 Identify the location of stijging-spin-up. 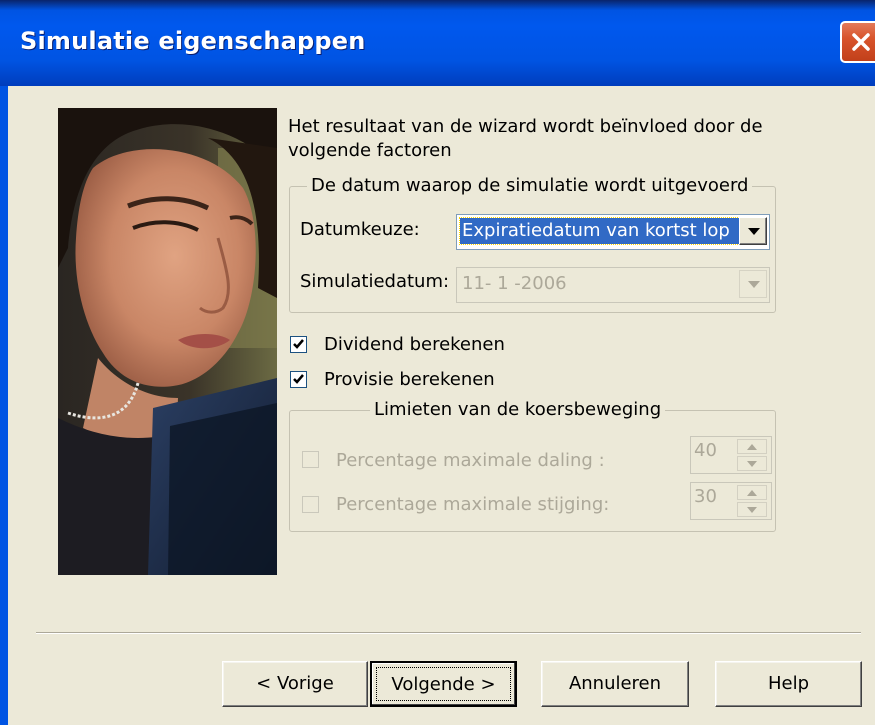
(752, 492).